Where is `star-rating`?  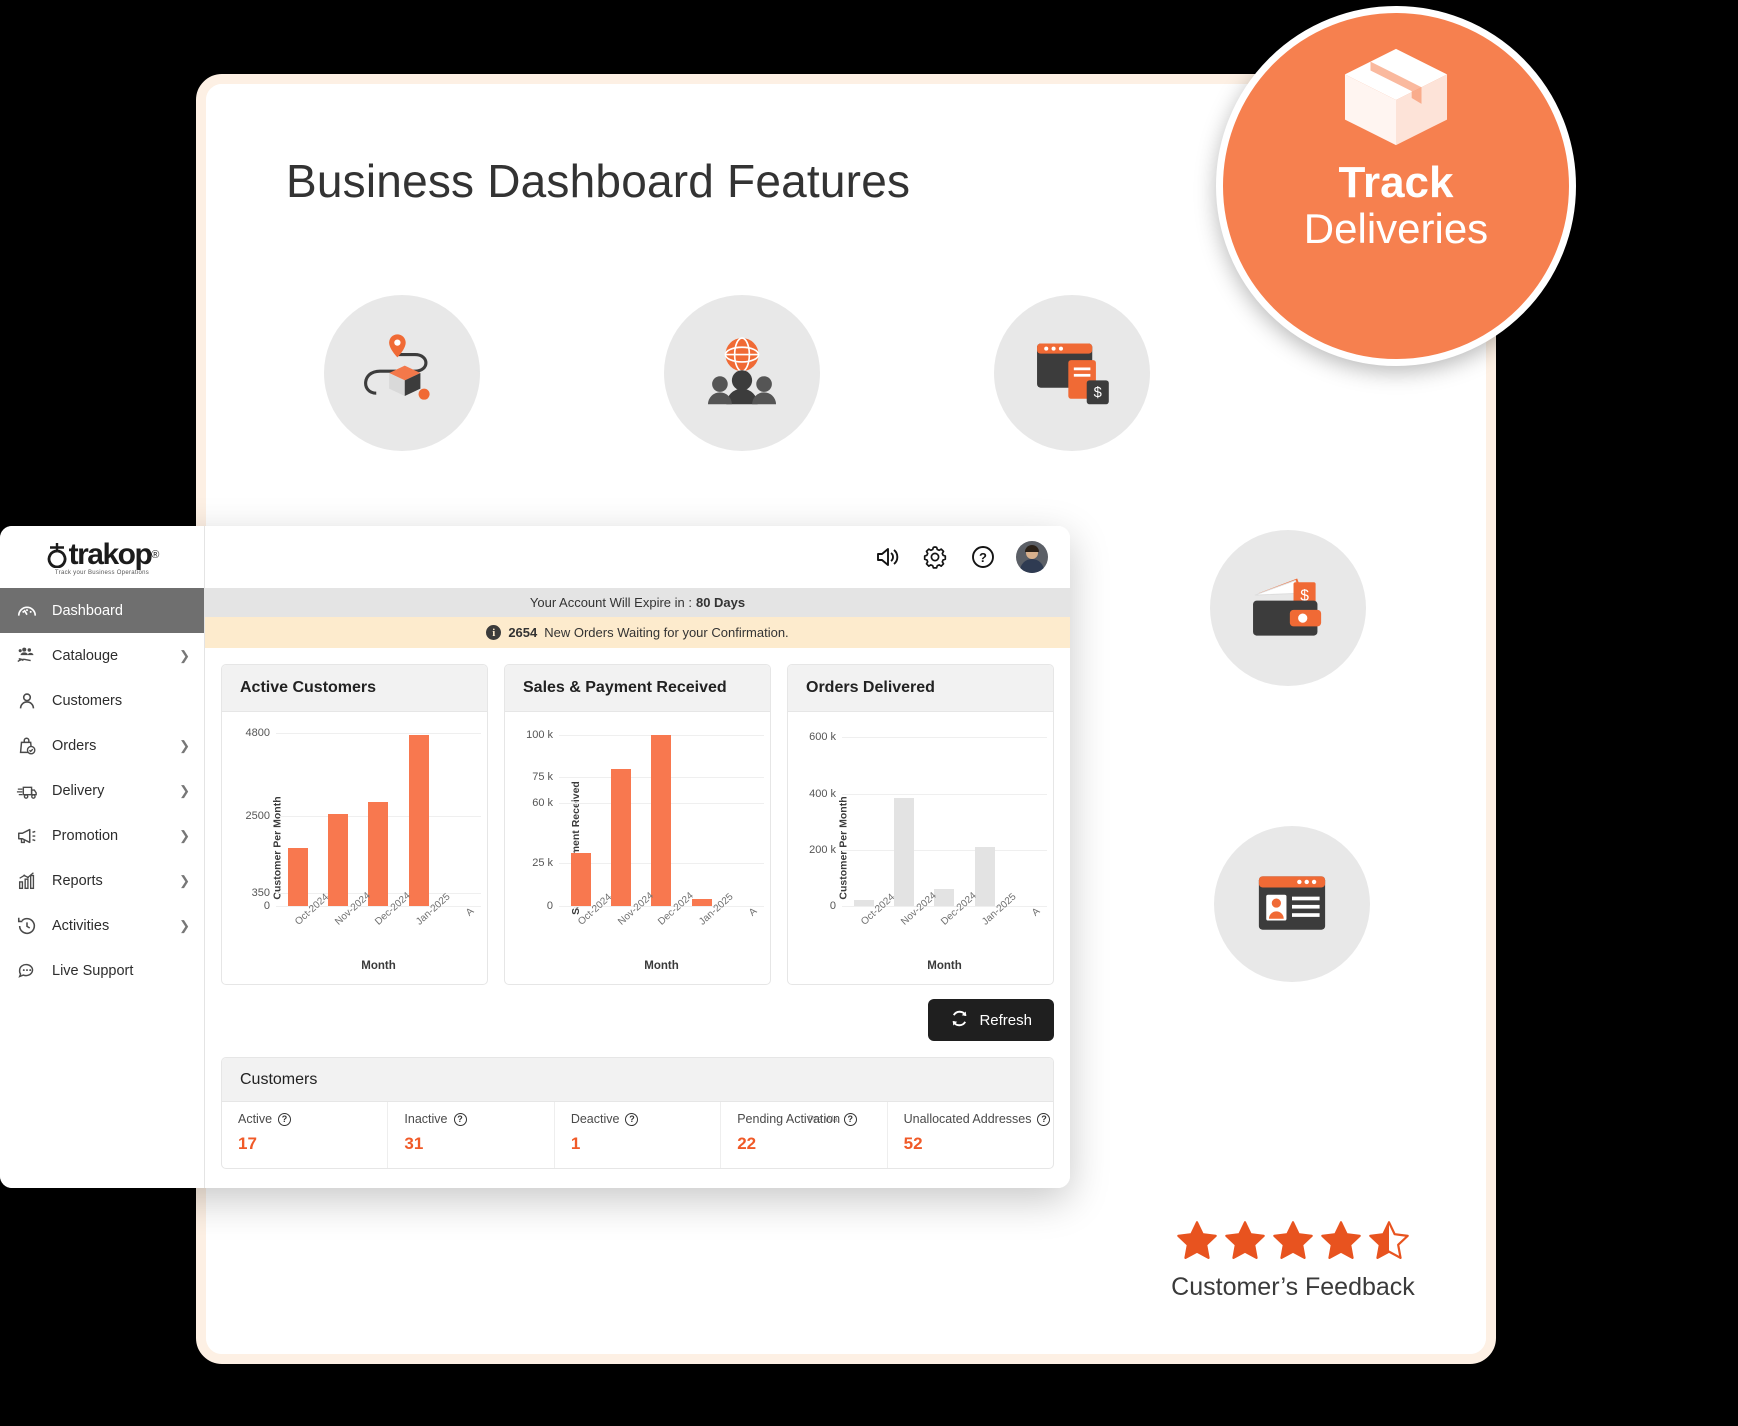 star-rating is located at coordinates (1293, 1241).